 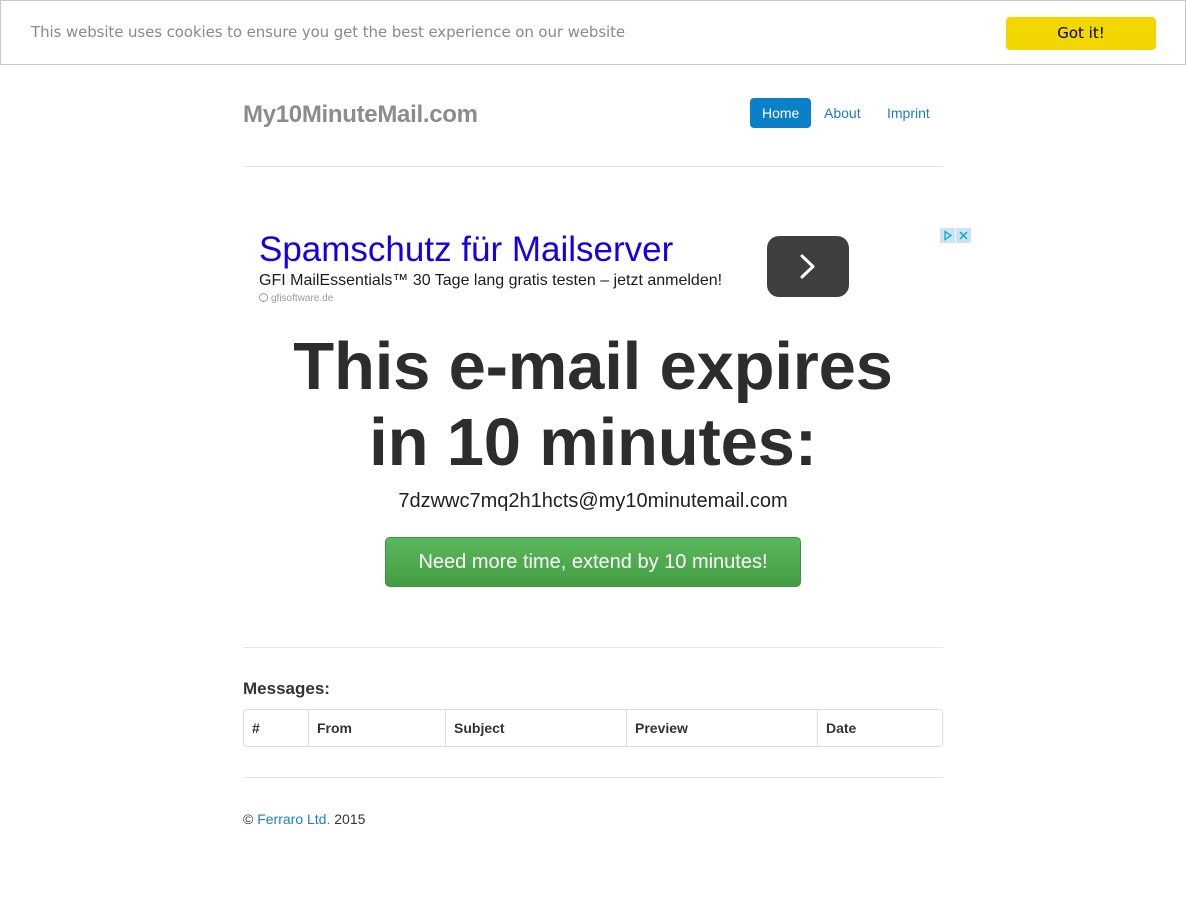 I want to click on expiry-headline: This e-mail expires in 10 minutes:, so click(x=593, y=405).